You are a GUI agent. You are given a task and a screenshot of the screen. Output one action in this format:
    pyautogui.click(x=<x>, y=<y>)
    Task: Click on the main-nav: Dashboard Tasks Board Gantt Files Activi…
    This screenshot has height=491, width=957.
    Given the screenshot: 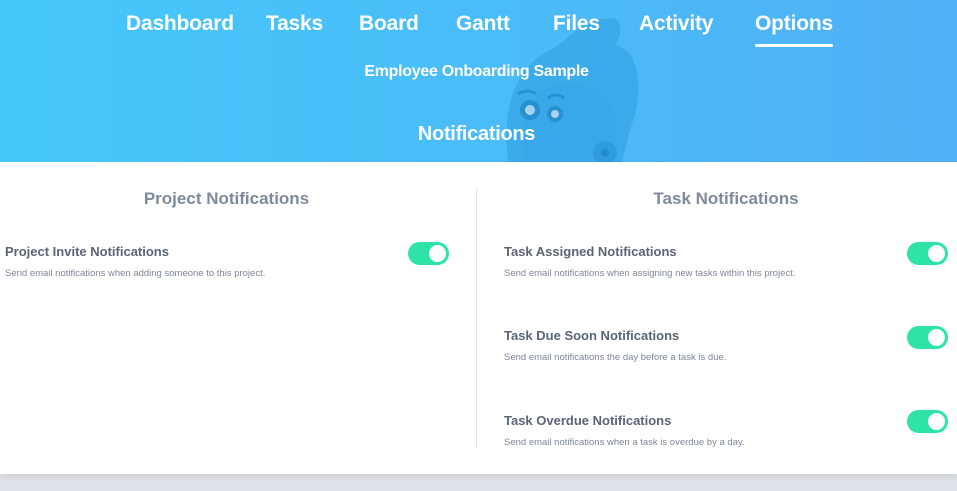 What is the action you would take?
    pyautogui.click(x=478, y=32)
    